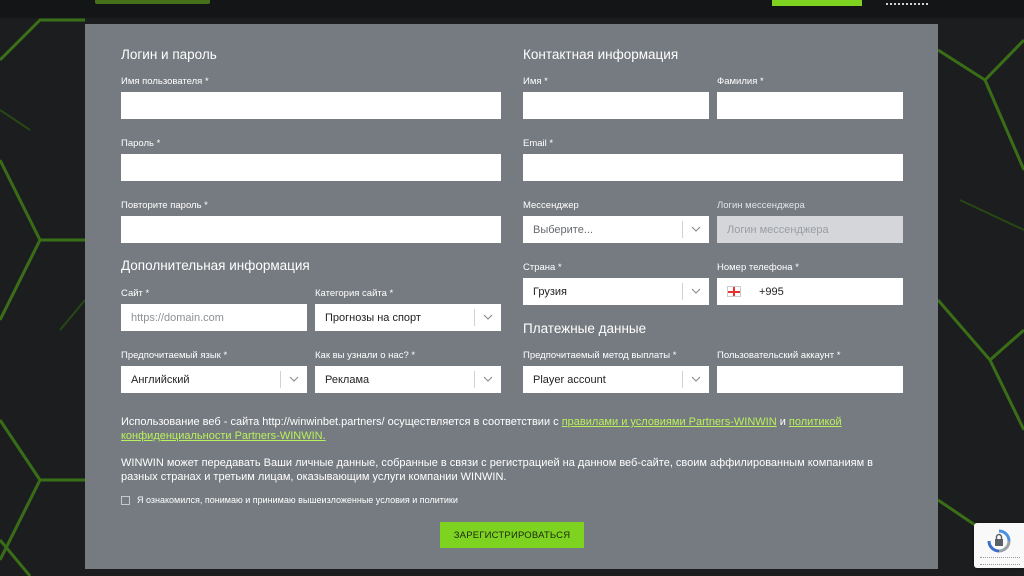  I want to click on category-select: Прогнозы на спорт, so click(408, 317).